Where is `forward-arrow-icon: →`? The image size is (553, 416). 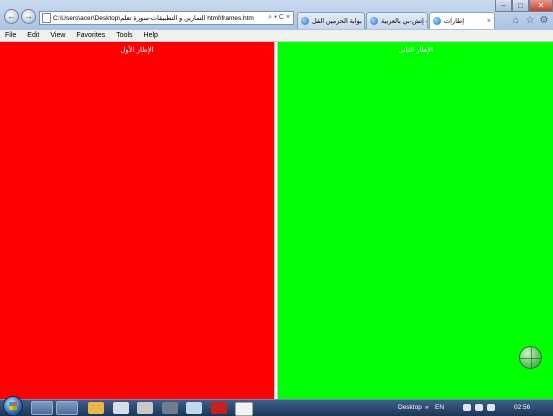 forward-arrow-icon: → is located at coordinates (28, 16).